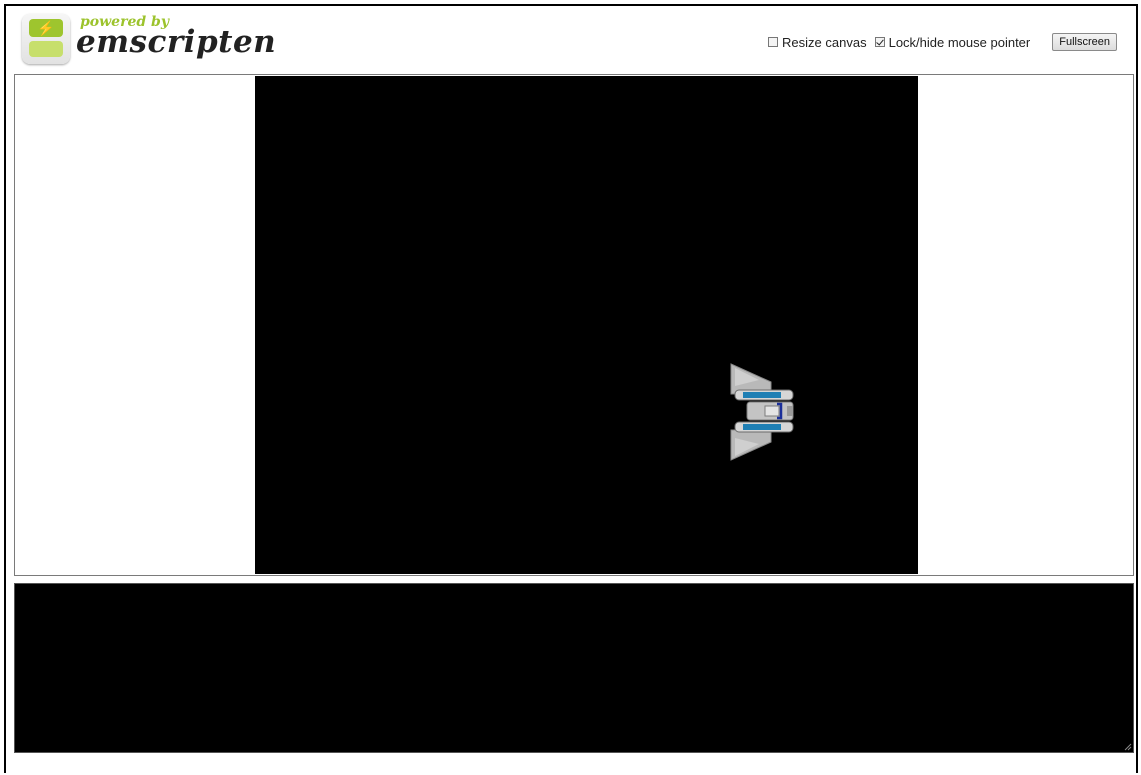 The width and height of the screenshot is (1141, 775). What do you see at coordinates (824, 42) in the screenshot?
I see `resize-canvas-label: Resize canvas` at bounding box center [824, 42].